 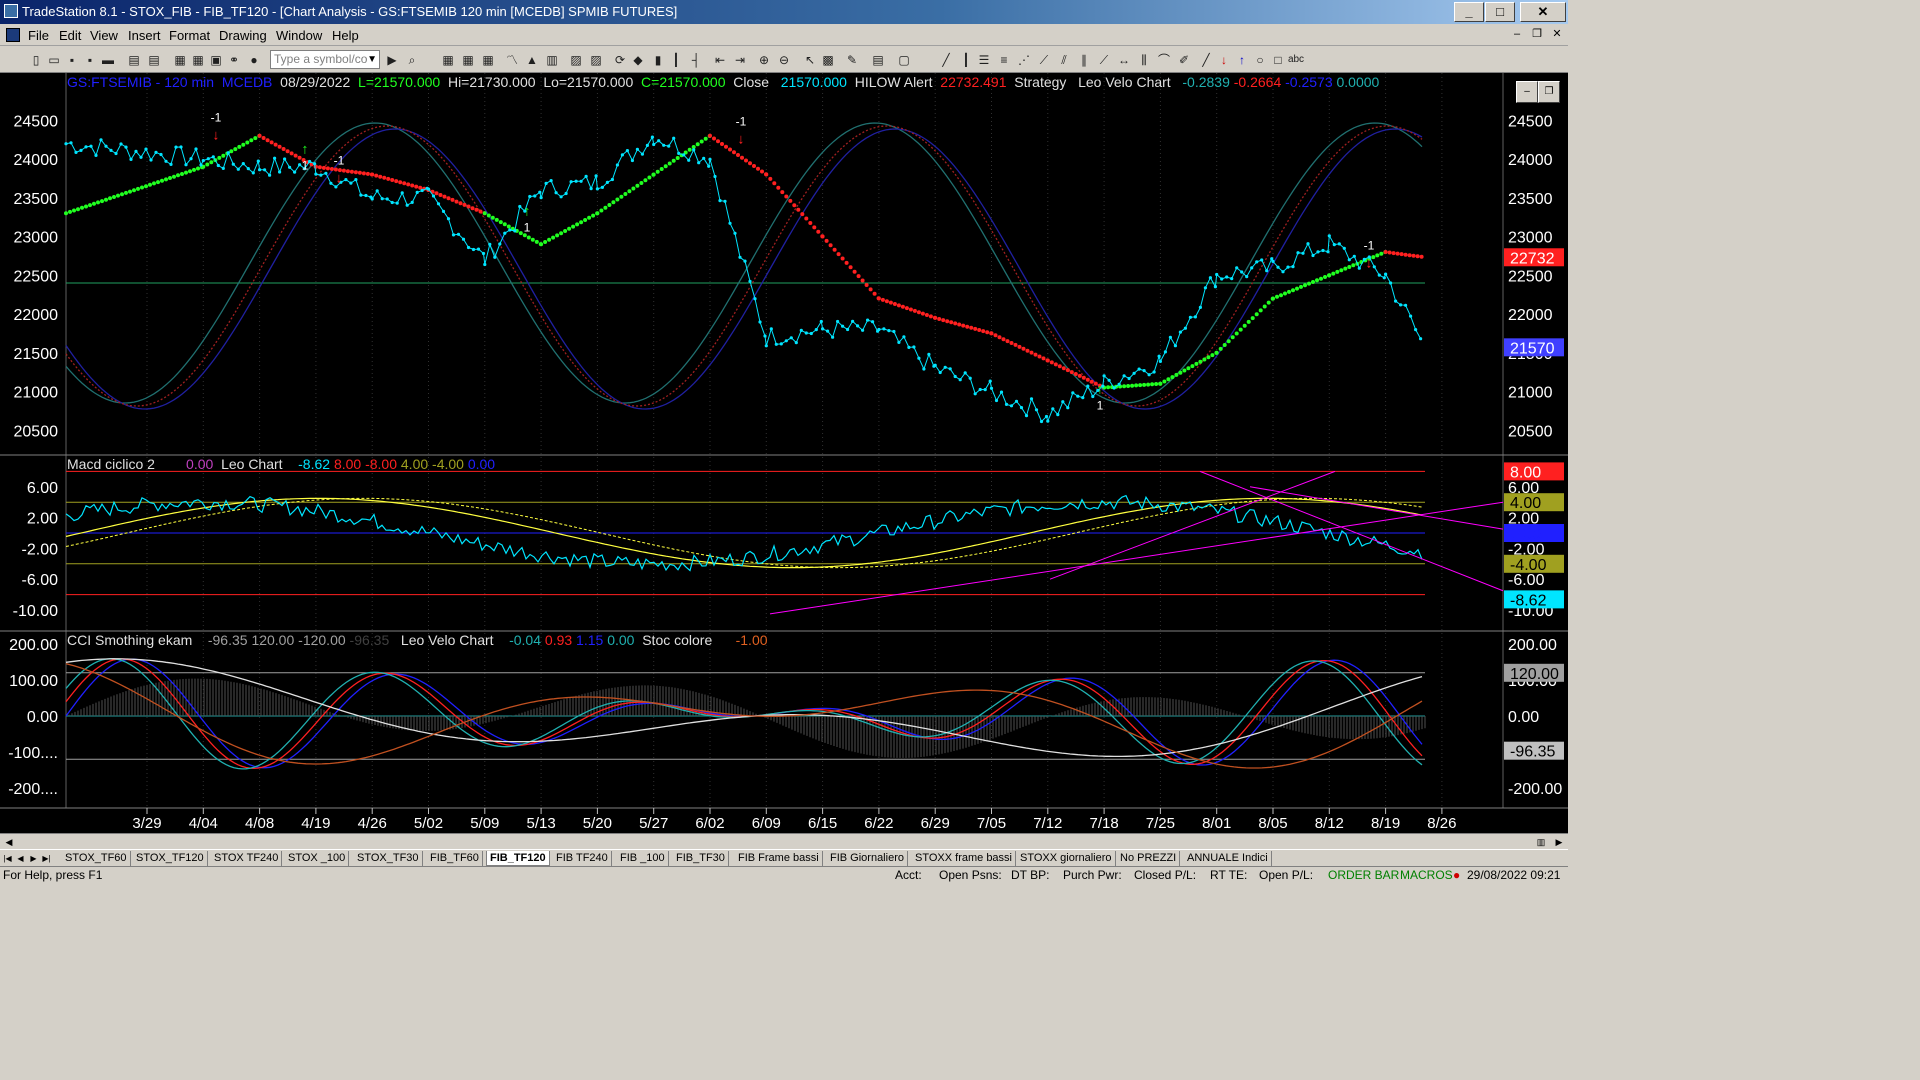 I want to click on tab-fib-tf30: FIB_TF30, so click(x=701, y=858).